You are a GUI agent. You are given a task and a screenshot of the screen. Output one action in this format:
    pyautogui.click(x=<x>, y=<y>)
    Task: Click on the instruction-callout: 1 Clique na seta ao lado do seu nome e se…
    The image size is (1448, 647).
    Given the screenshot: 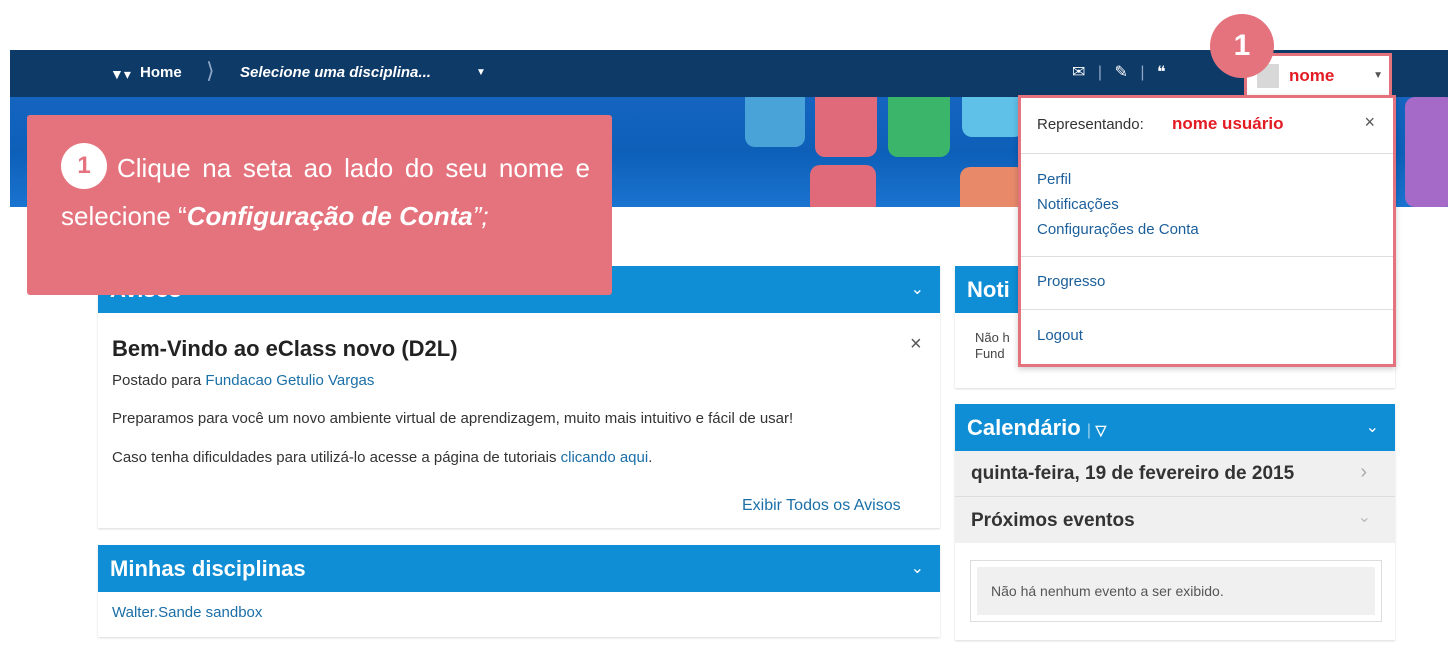 What is the action you would take?
    pyautogui.click(x=319, y=205)
    